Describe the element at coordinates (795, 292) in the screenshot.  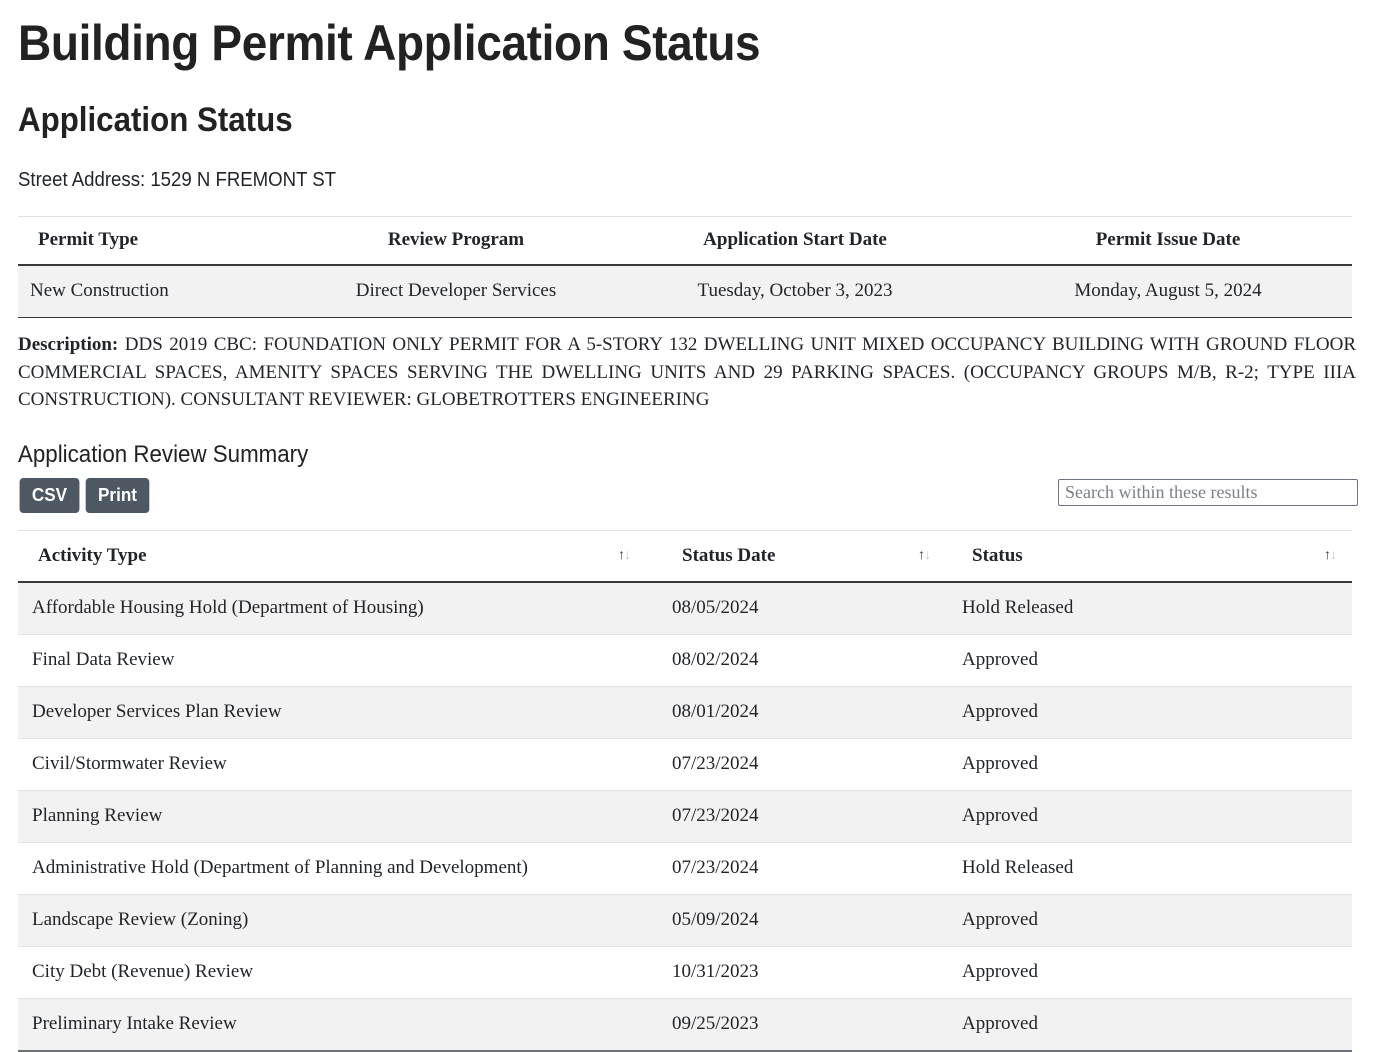
I see `permit-cell-application-start-date: Tuesday, October 3, 2023` at that location.